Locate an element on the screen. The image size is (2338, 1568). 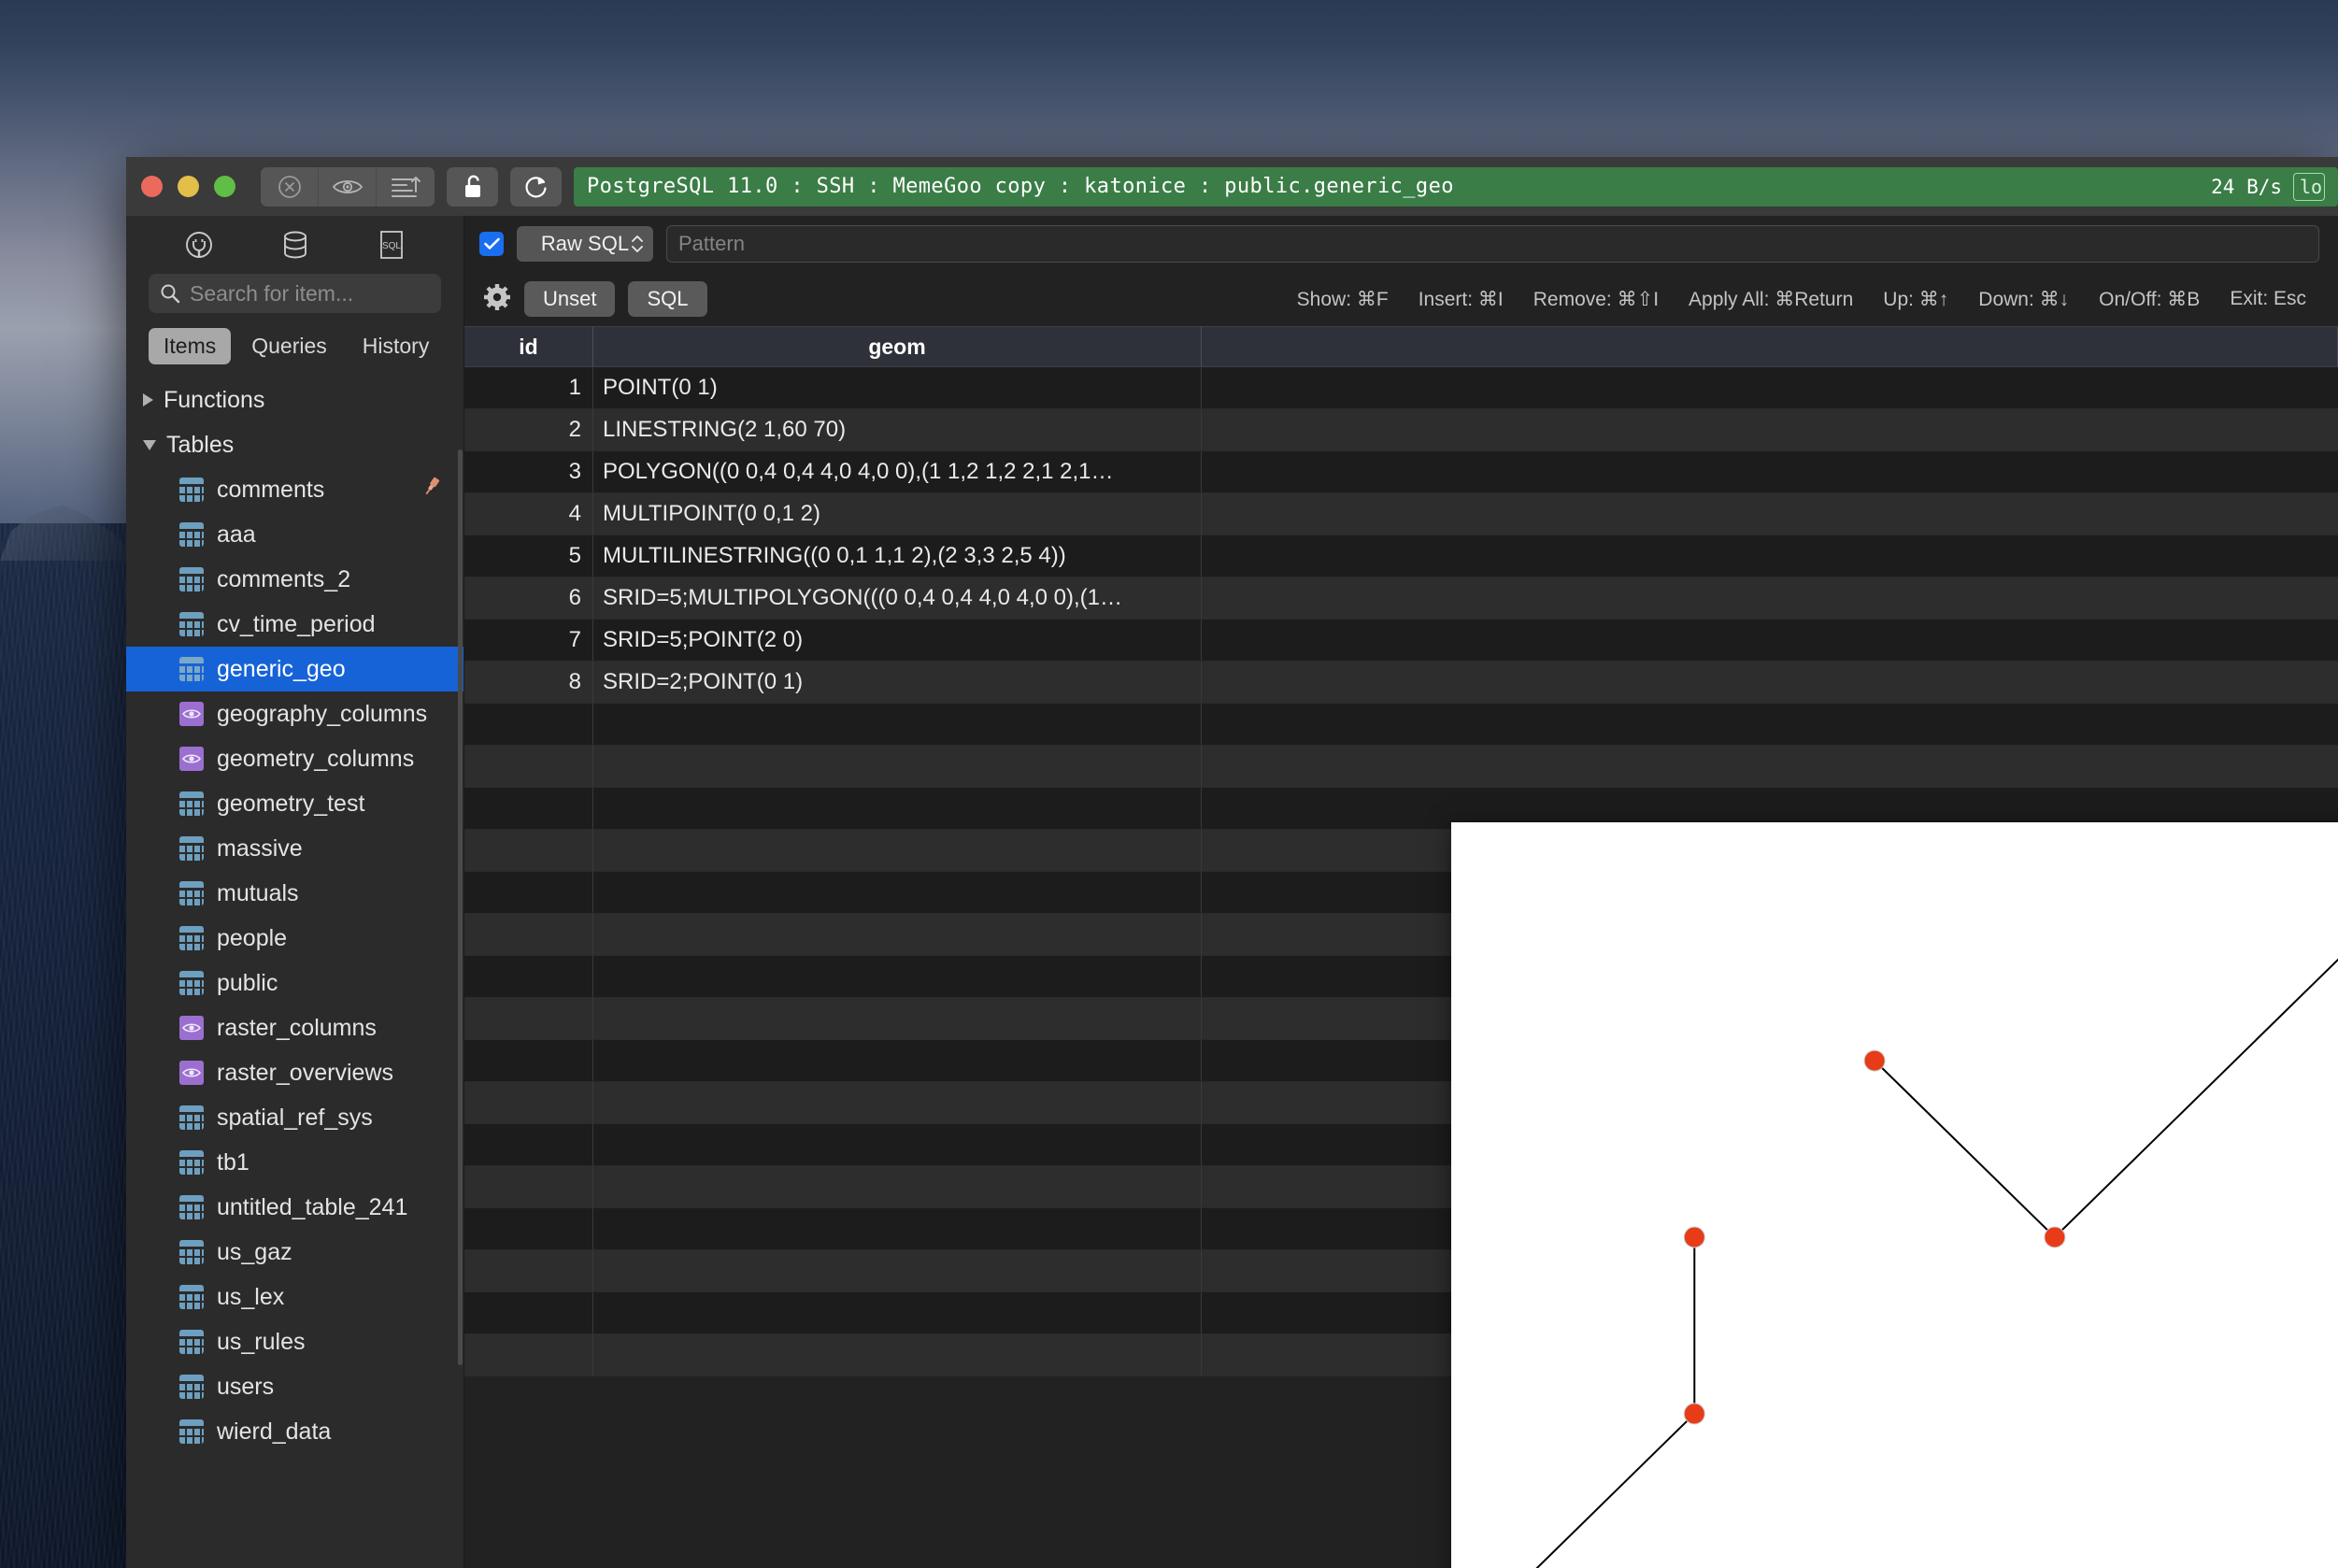
filter-enabled-checkbox is located at coordinates (491, 244).